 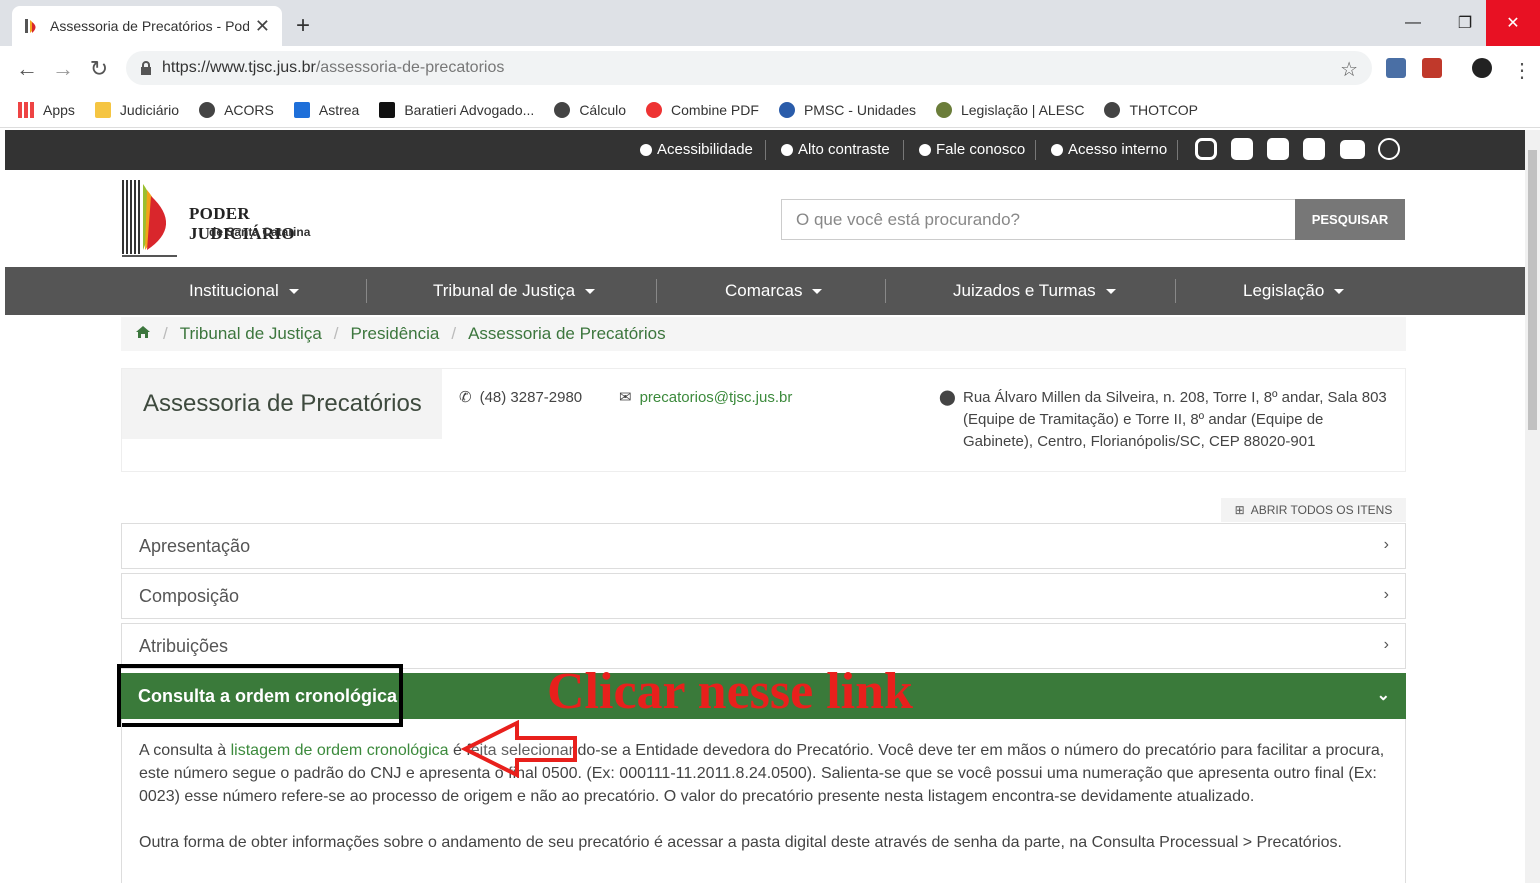 What do you see at coordinates (143, 334) in the screenshot?
I see `home-icon` at bounding box center [143, 334].